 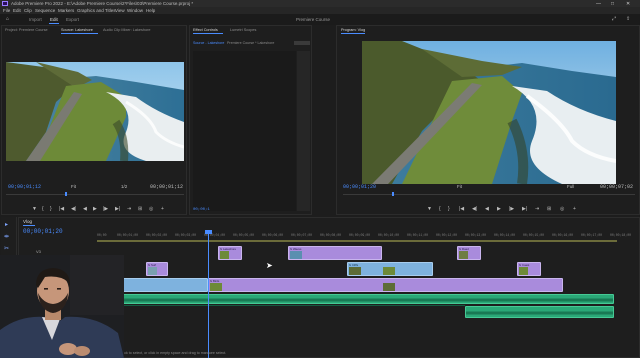 What do you see at coordinates (230, 253) in the screenshot?
I see `timeline-clip: fx Lakeshore` at bounding box center [230, 253].